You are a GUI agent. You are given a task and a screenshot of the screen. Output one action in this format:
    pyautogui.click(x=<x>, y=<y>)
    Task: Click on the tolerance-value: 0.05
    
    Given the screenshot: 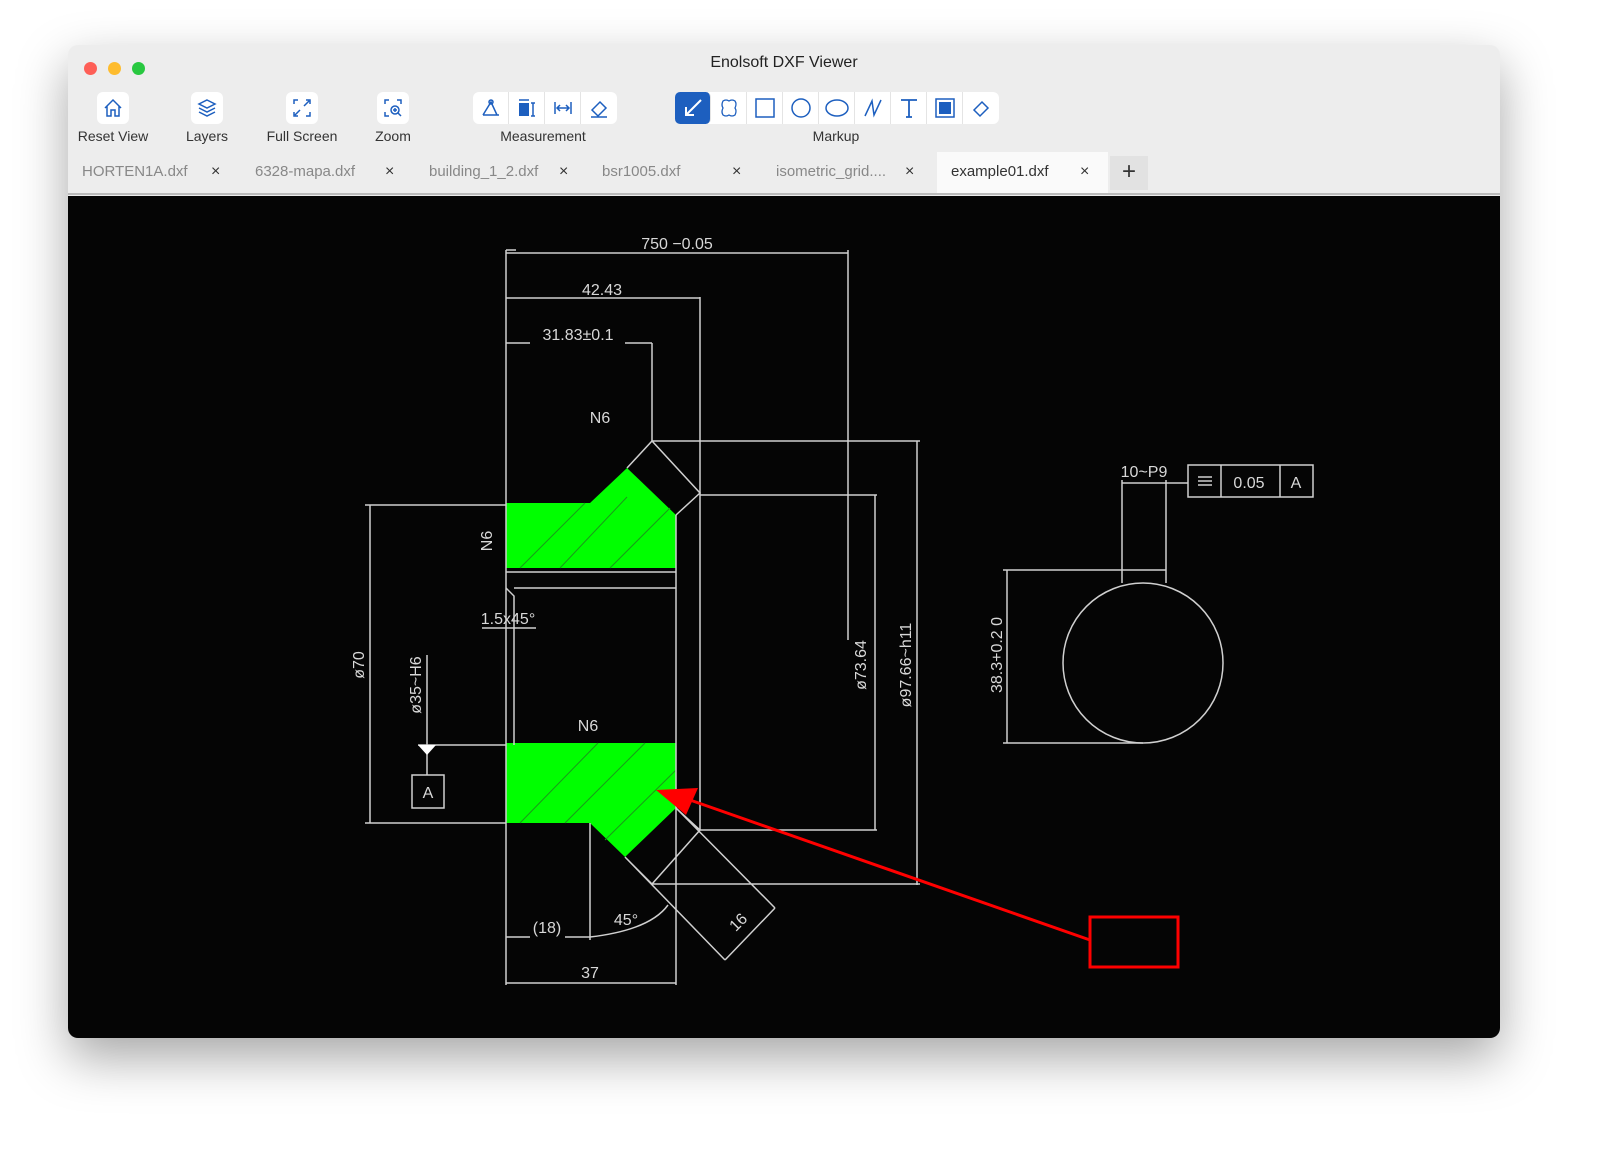 What is the action you would take?
    pyautogui.click(x=1248, y=483)
    